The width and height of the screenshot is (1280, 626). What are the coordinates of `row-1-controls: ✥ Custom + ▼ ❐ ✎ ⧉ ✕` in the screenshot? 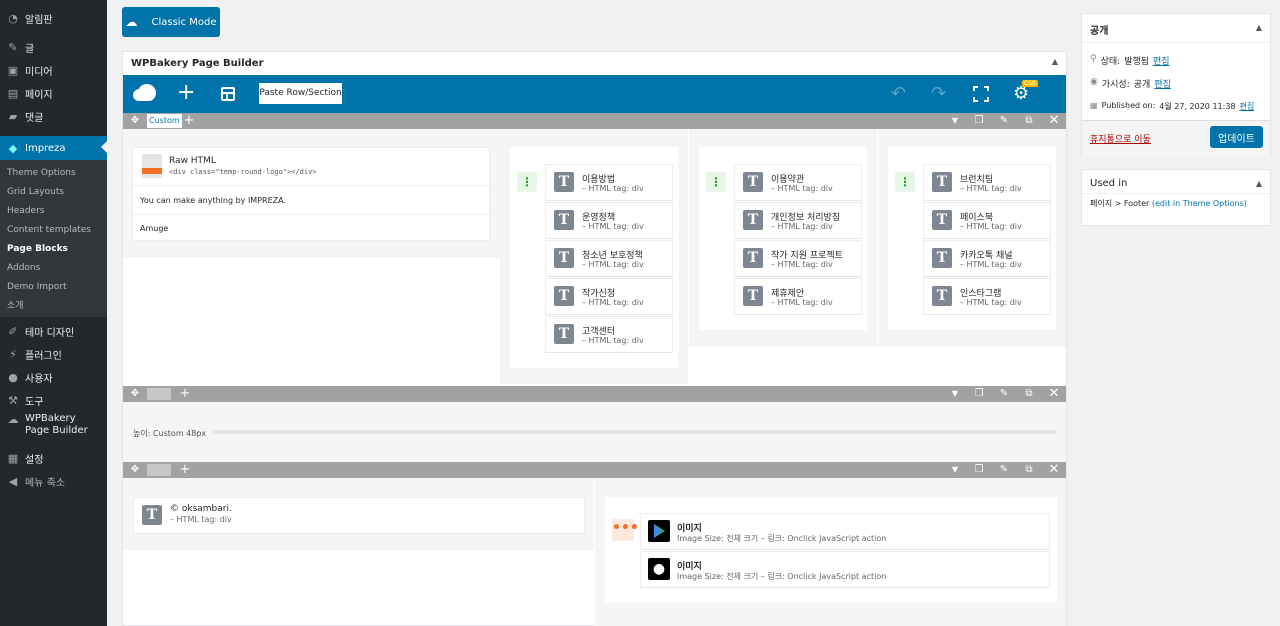 It's located at (594, 121).